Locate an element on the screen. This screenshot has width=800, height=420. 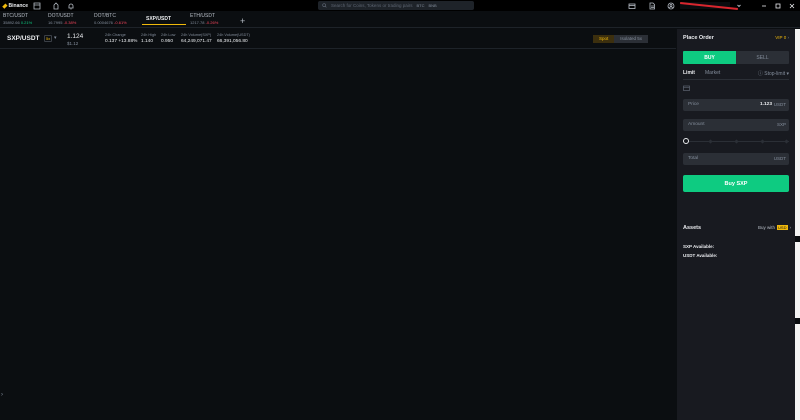
stat-value: 1.140 is located at coordinates (147, 41).